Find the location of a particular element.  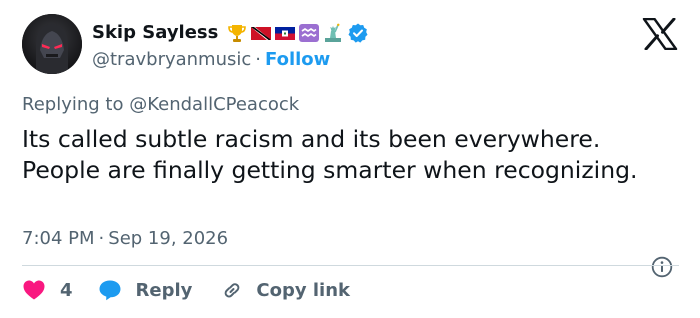

action-bar: 4 Reply Copy link is located at coordinates (186, 290).